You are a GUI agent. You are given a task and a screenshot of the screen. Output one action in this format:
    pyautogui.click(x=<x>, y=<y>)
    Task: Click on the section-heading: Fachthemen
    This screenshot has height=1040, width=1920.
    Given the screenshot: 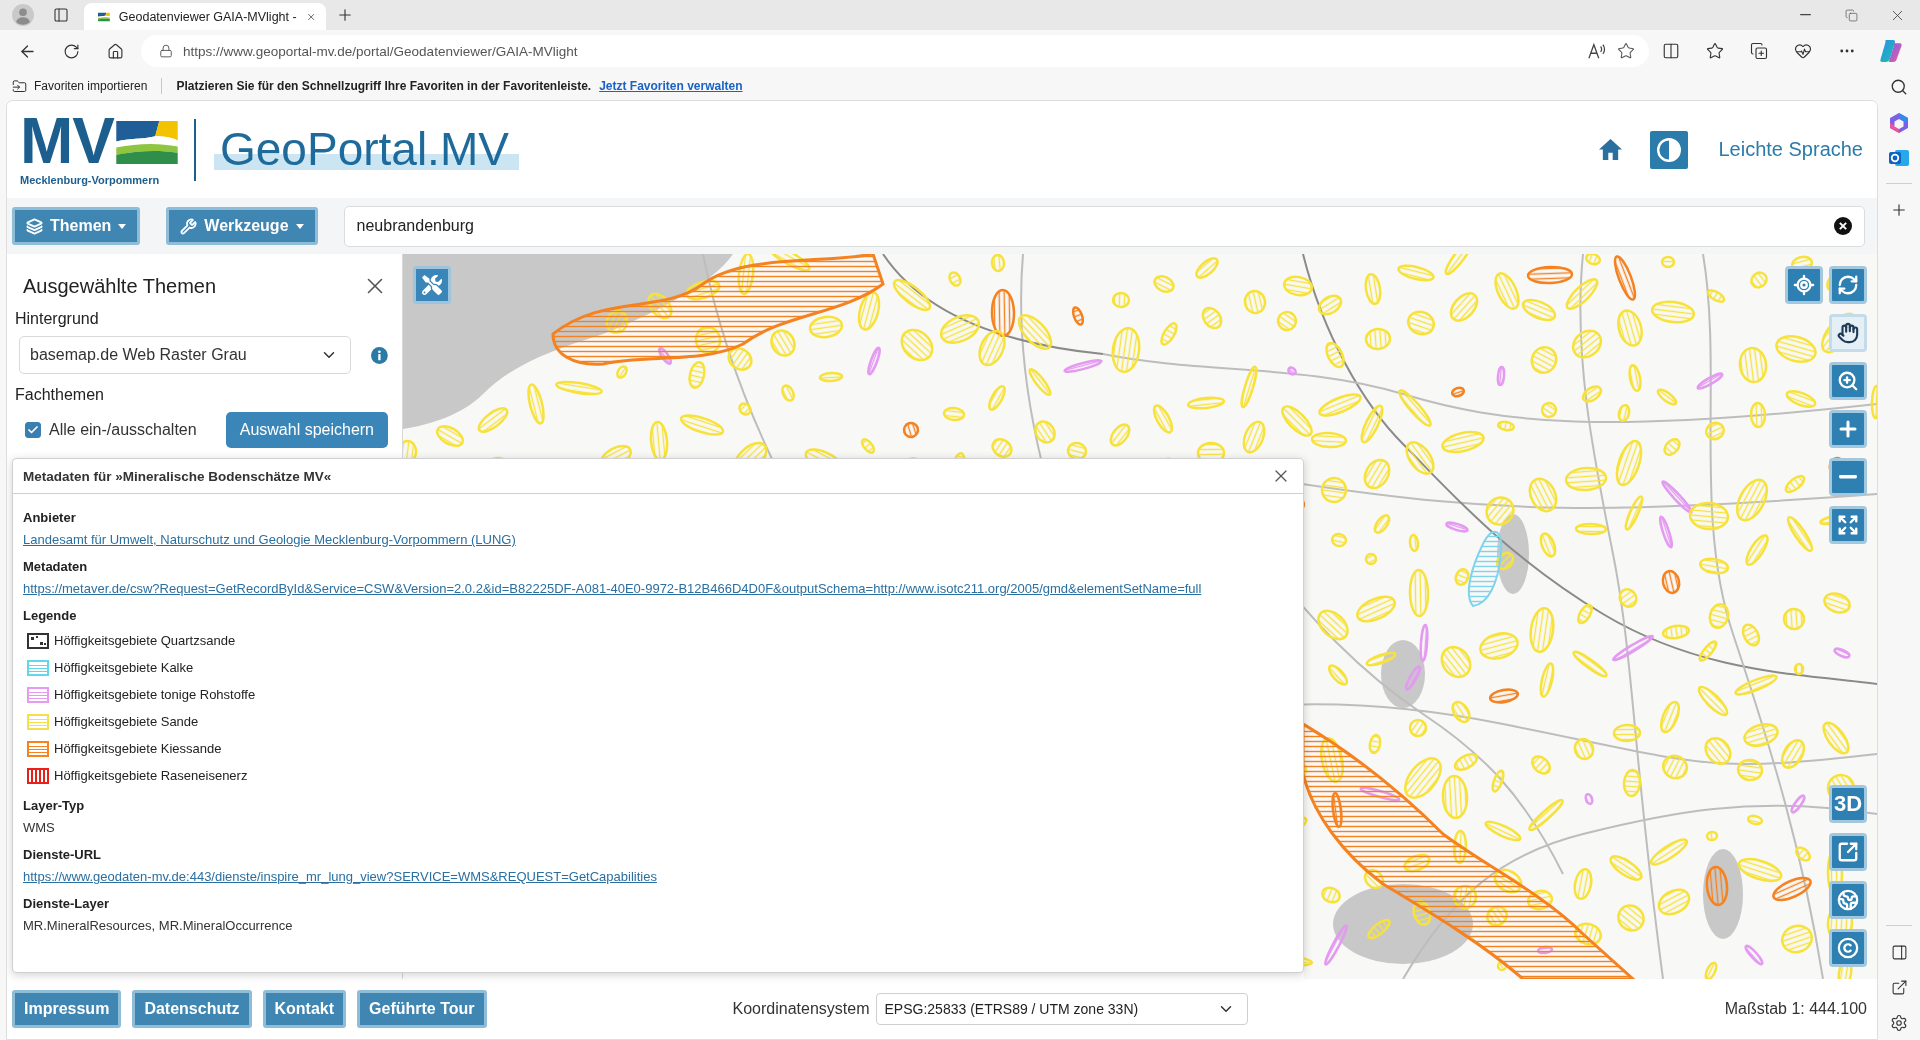 What is the action you would take?
    pyautogui.click(x=60, y=395)
    